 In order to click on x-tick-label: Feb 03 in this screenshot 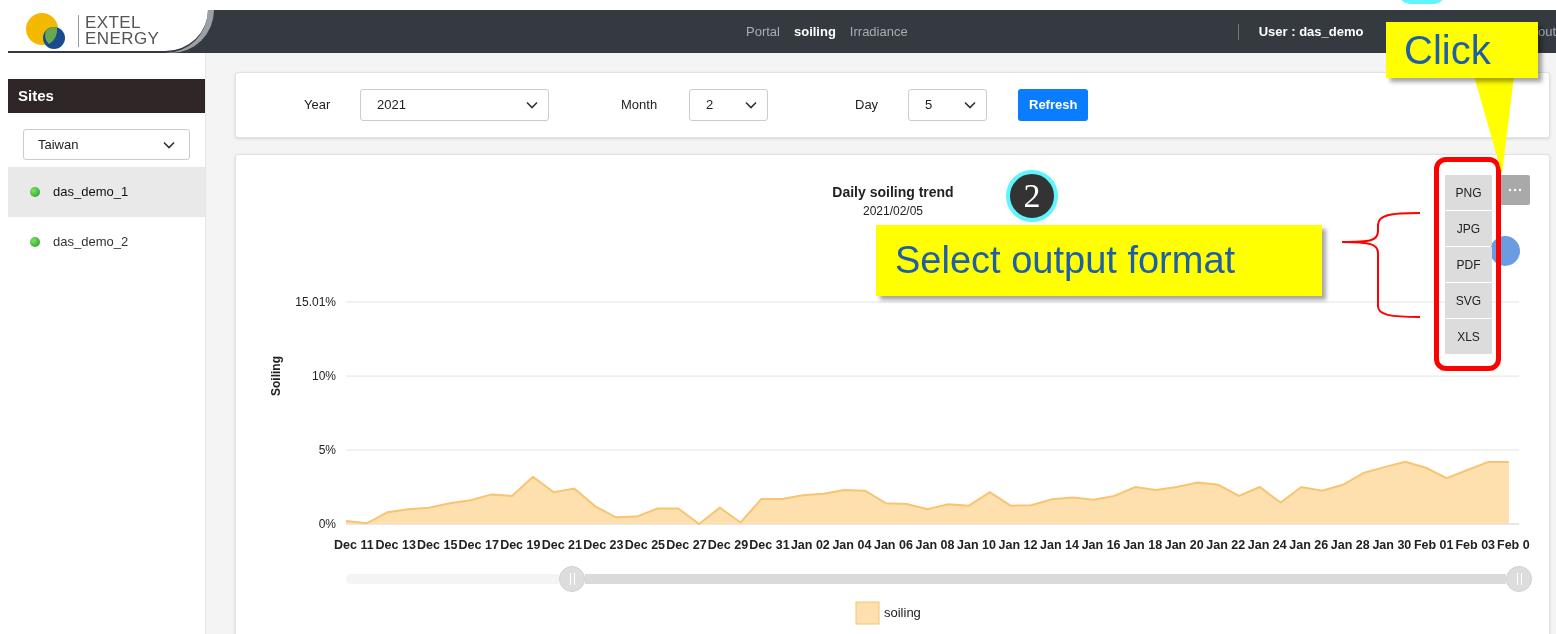, I will do `click(1475, 545)`.